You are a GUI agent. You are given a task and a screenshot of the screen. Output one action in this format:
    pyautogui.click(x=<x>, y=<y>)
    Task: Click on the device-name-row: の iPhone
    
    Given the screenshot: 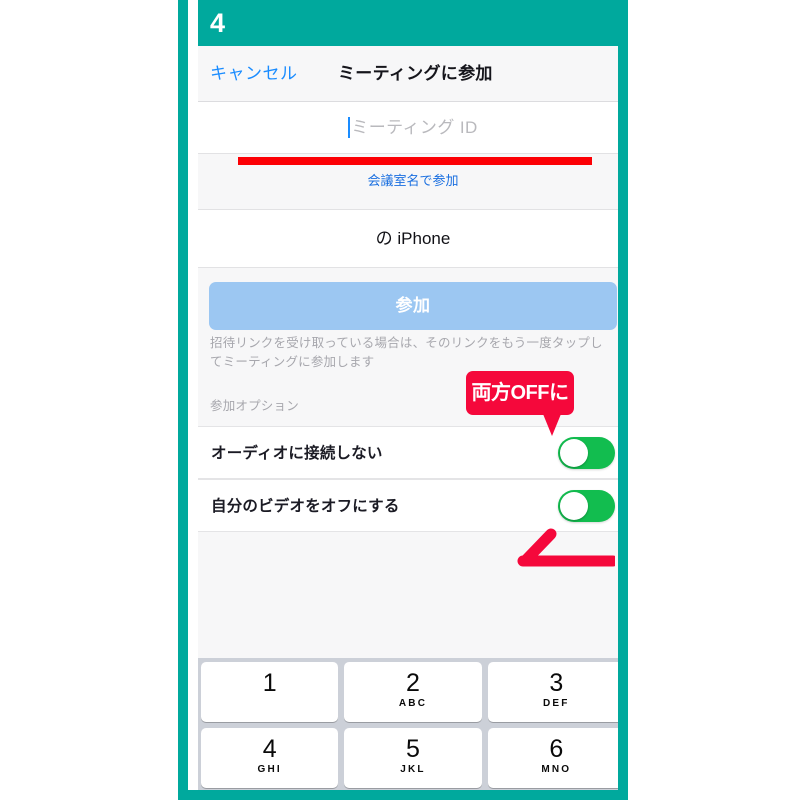 What is the action you would take?
    pyautogui.click(x=408, y=239)
    